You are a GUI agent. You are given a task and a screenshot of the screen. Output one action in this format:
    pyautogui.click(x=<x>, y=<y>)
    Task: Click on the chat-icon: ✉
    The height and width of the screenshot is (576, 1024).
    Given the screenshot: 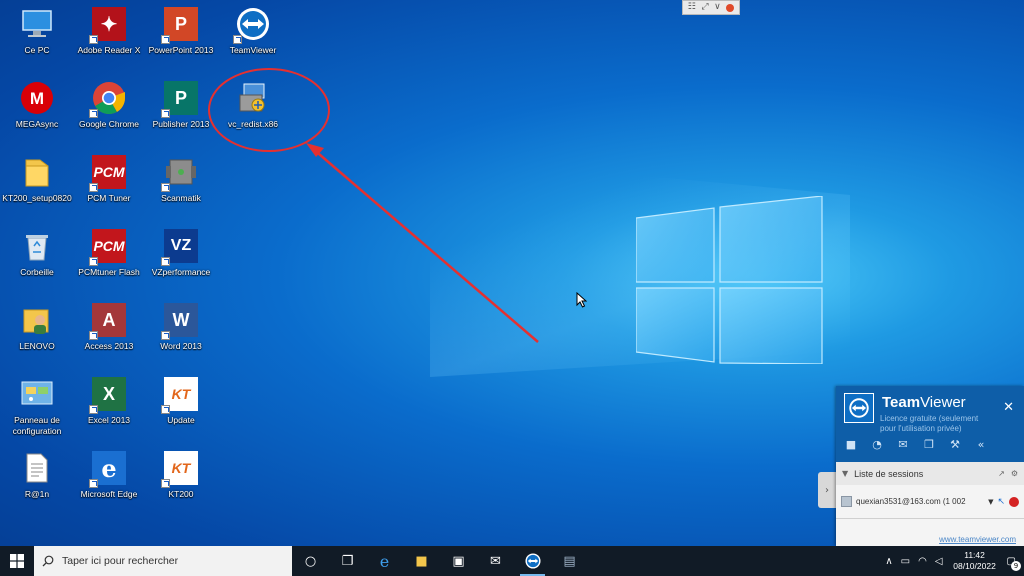 What is the action you would take?
    pyautogui.click(x=903, y=444)
    